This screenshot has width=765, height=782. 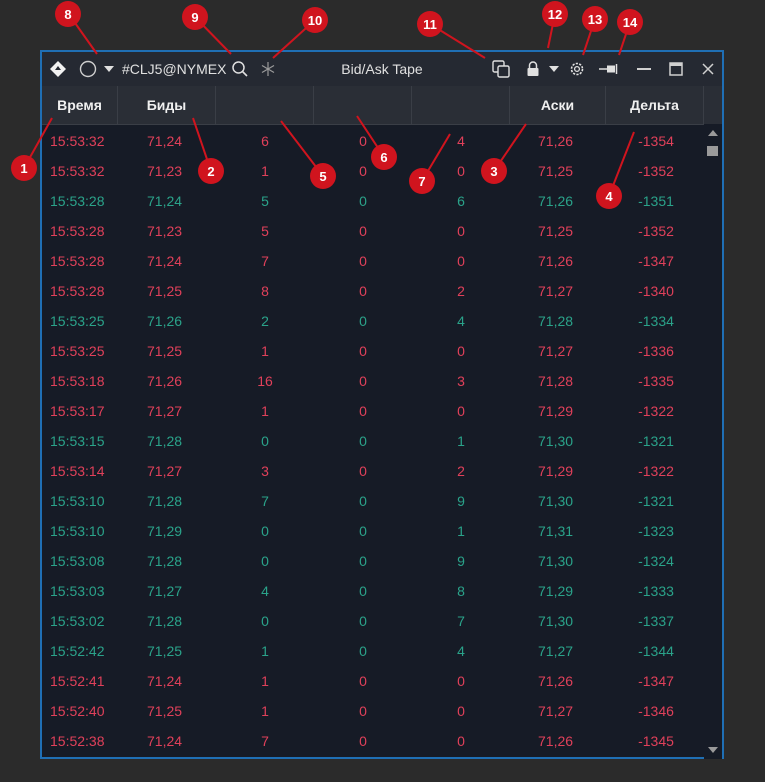 I want to click on annotation-badge-14: 14, so click(x=630, y=22).